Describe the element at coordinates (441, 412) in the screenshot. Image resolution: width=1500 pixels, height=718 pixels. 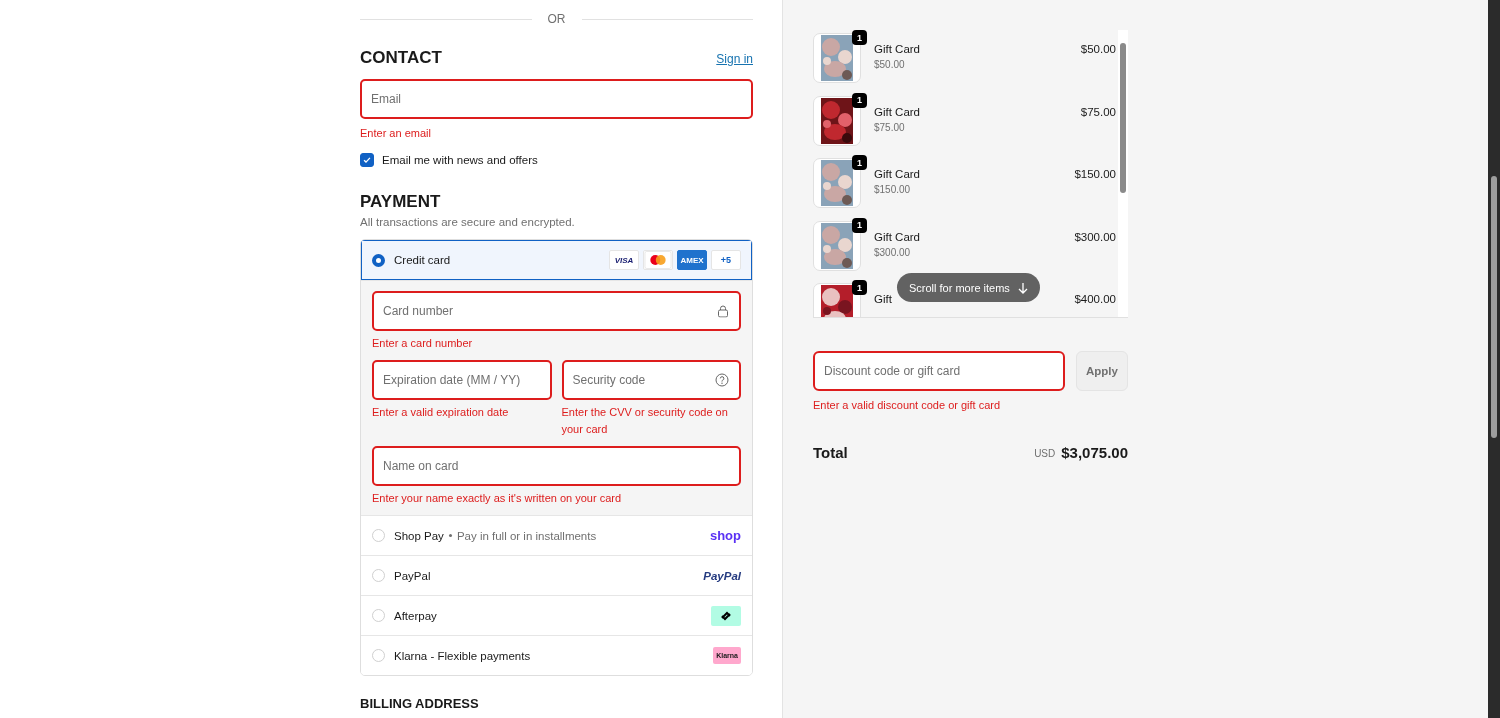
I see `error-message: Enter a valid expiration date` at that location.